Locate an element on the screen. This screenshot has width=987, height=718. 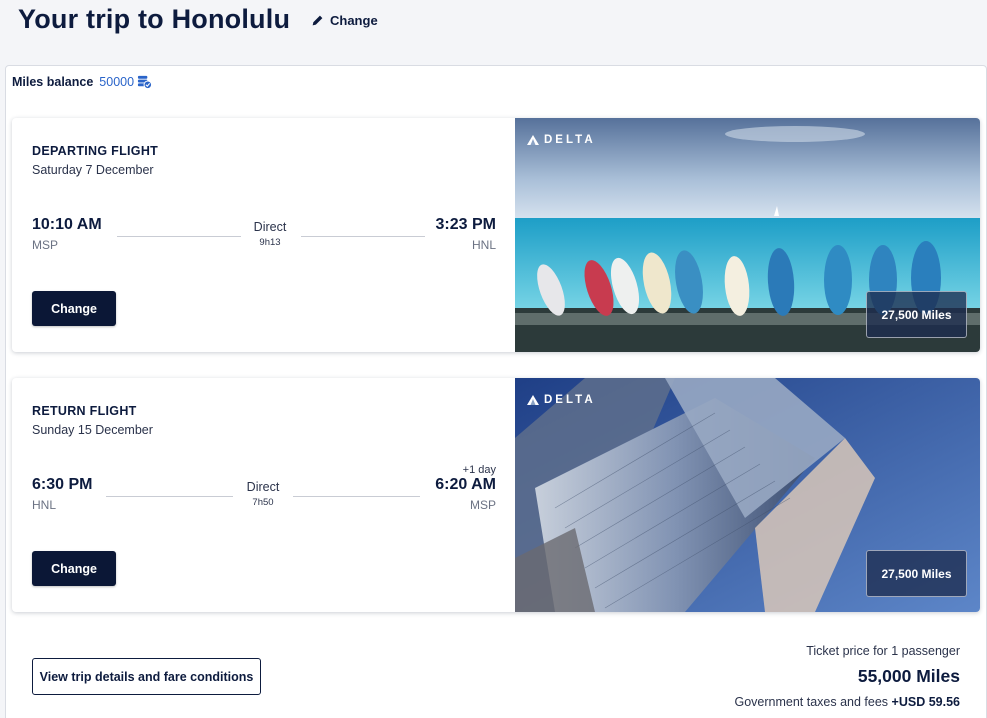
departure-time: 10:10 AM is located at coordinates (67, 224).